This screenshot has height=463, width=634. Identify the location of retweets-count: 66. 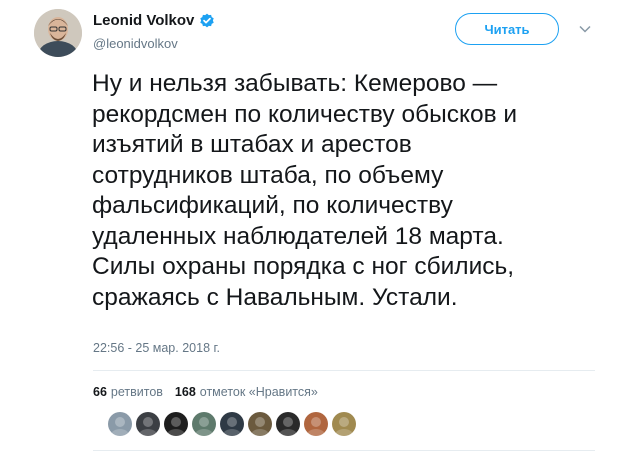
(100, 392).